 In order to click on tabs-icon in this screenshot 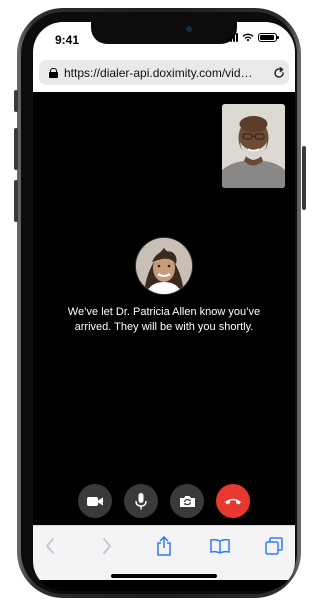, I will do `click(274, 546)`.